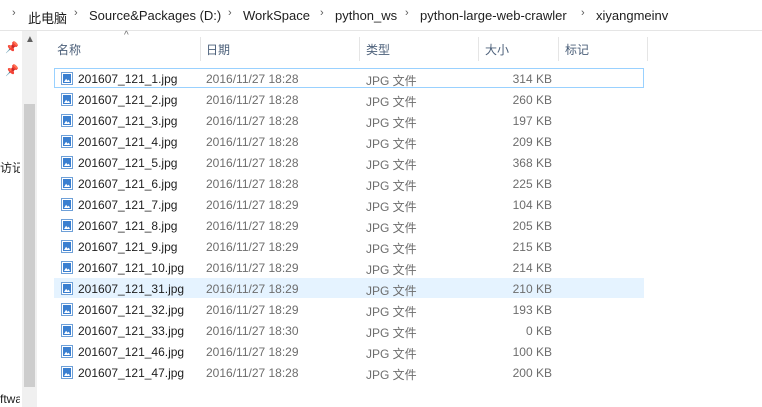 The width and height of the screenshot is (762, 407). What do you see at coordinates (131, 268) in the screenshot?
I see `file-name: 201607_121_10.jpg` at bounding box center [131, 268].